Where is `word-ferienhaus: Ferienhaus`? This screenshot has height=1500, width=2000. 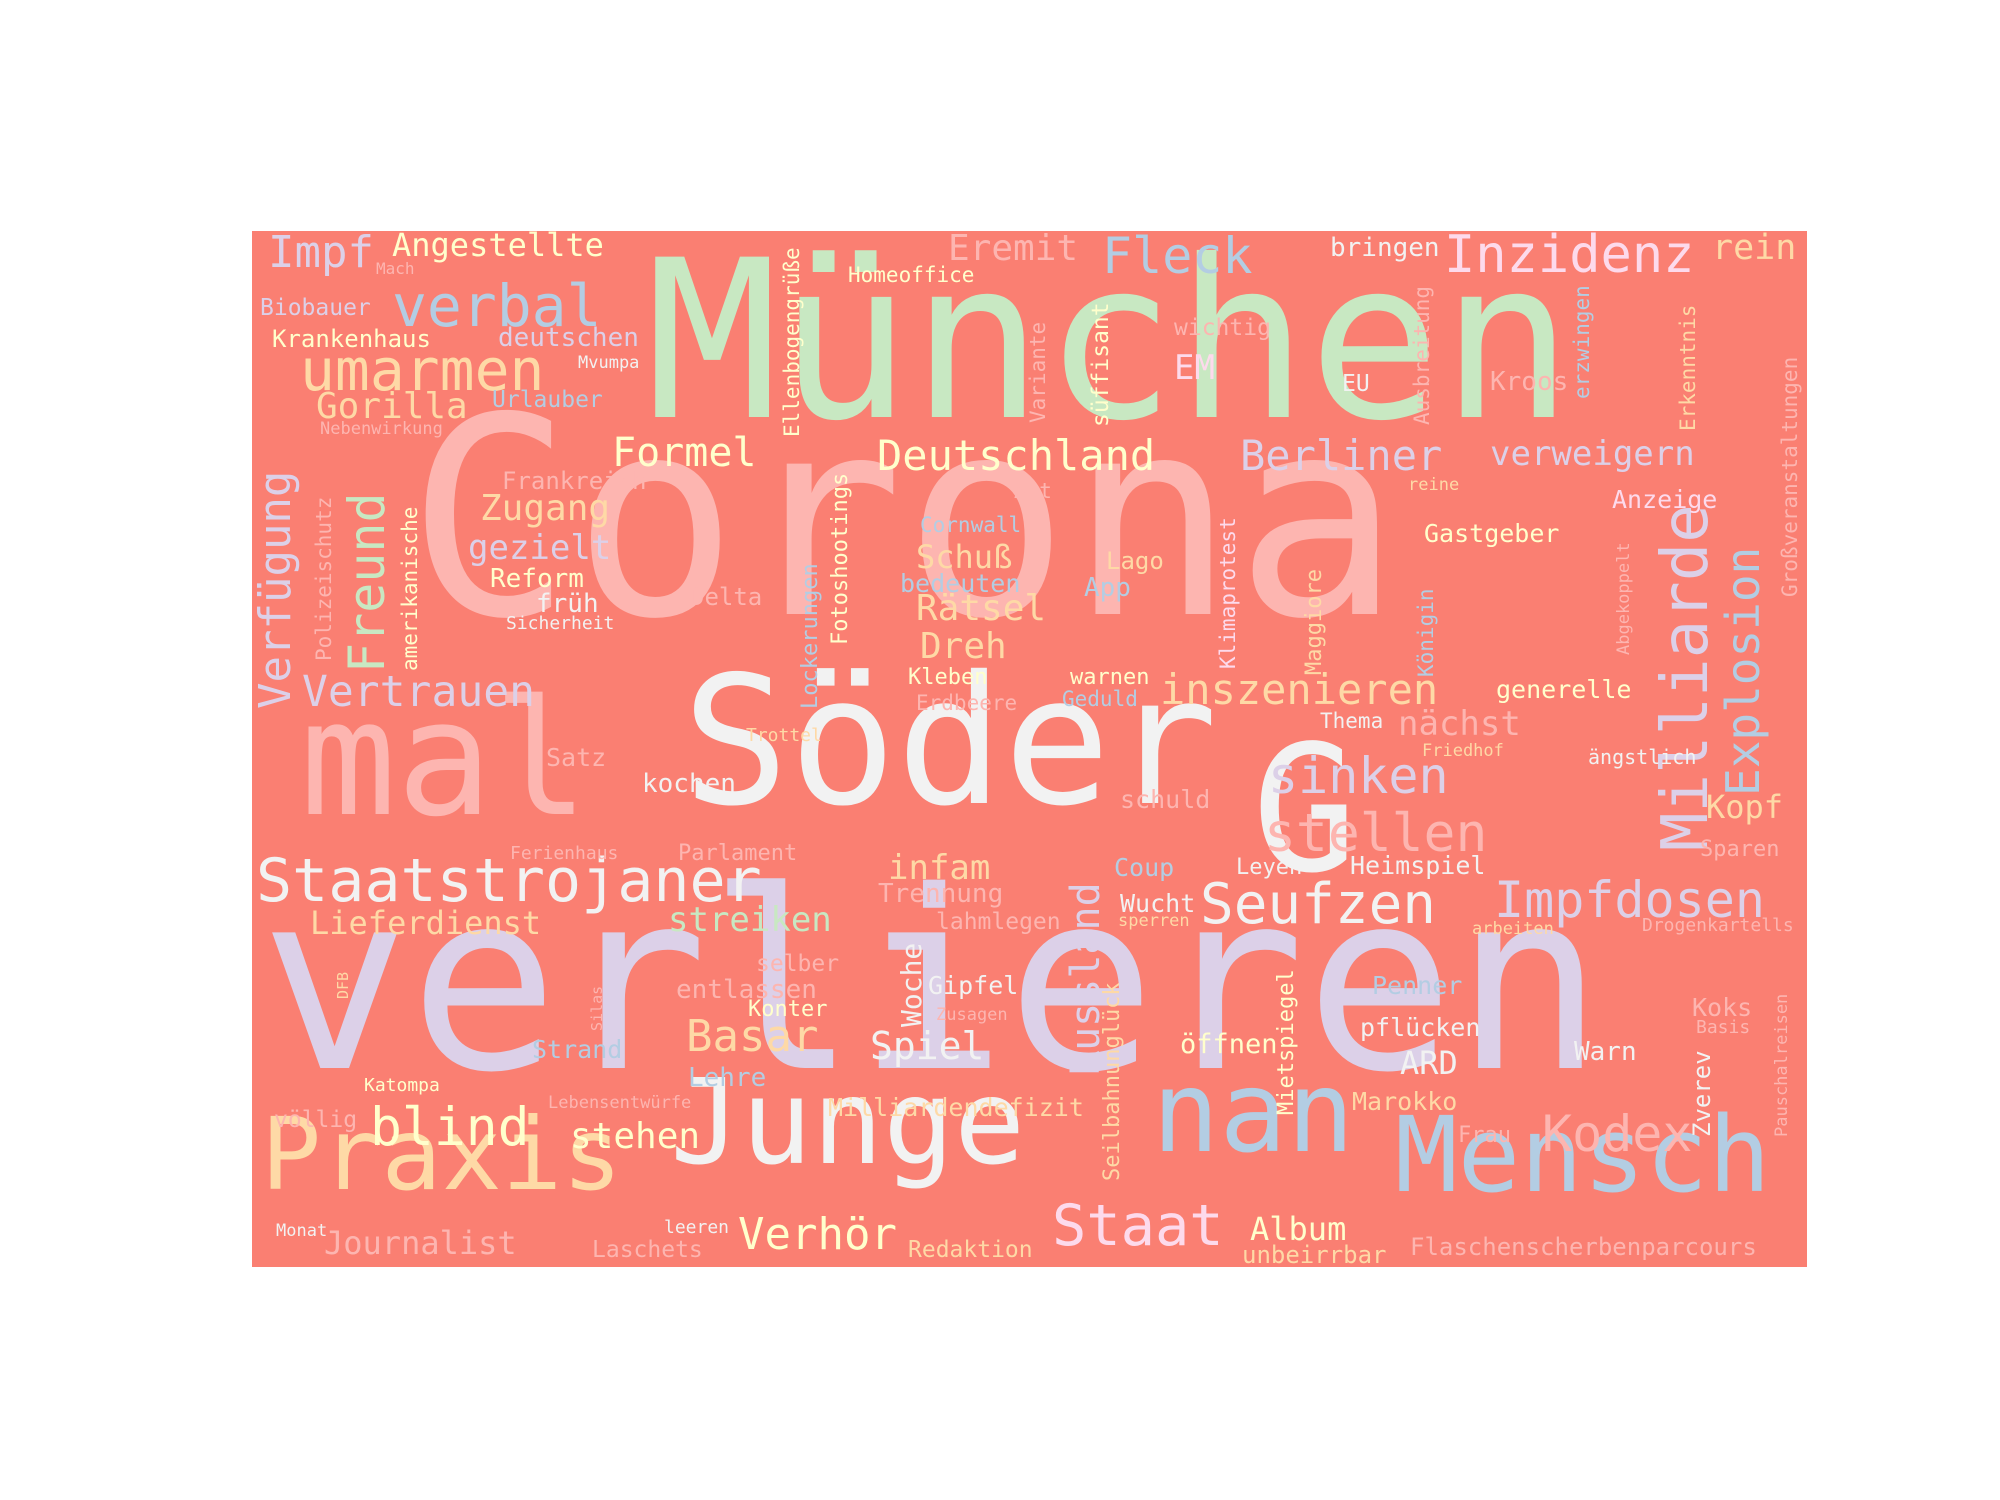 word-ferienhaus: Ferienhaus is located at coordinates (564, 853).